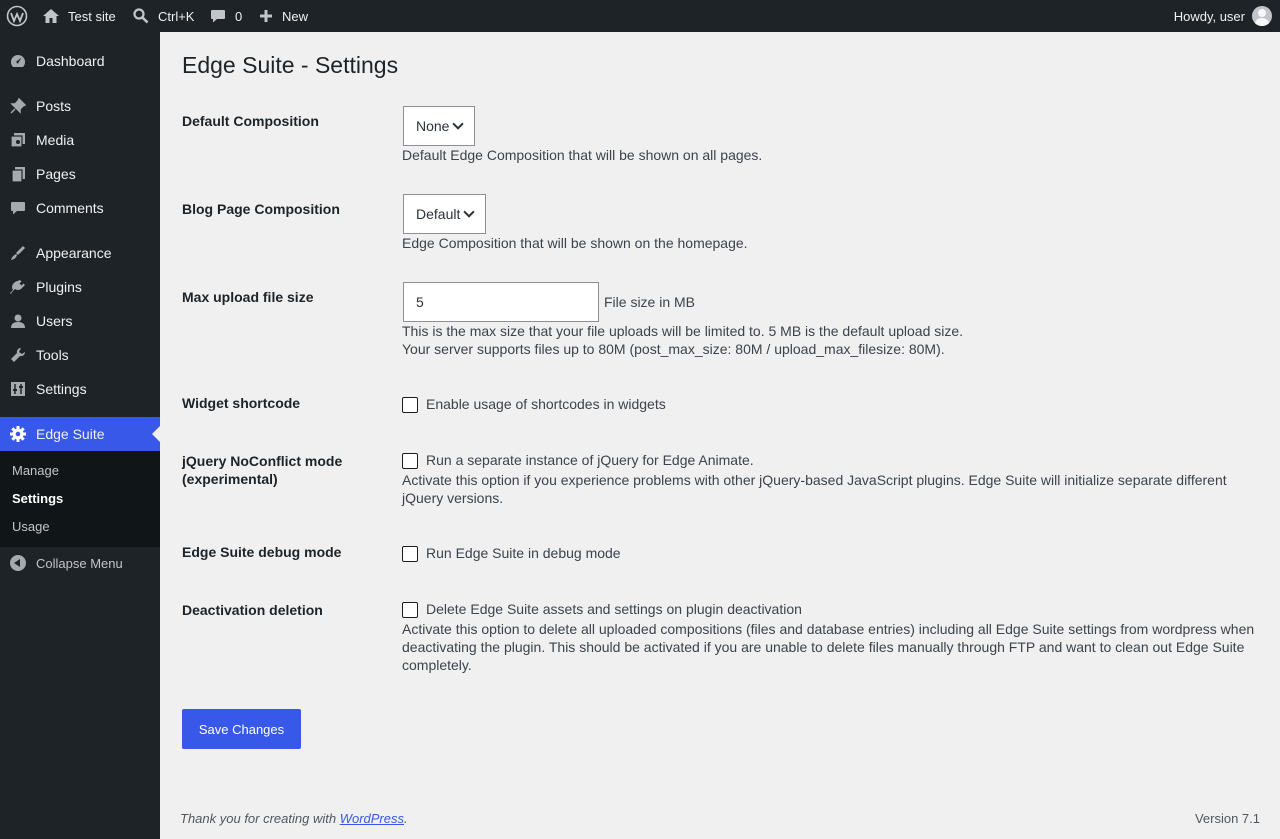 This screenshot has height=839, width=1280. Describe the element at coordinates (70, 434) in the screenshot. I see `sidebar-item-label: Edge Suite` at that location.